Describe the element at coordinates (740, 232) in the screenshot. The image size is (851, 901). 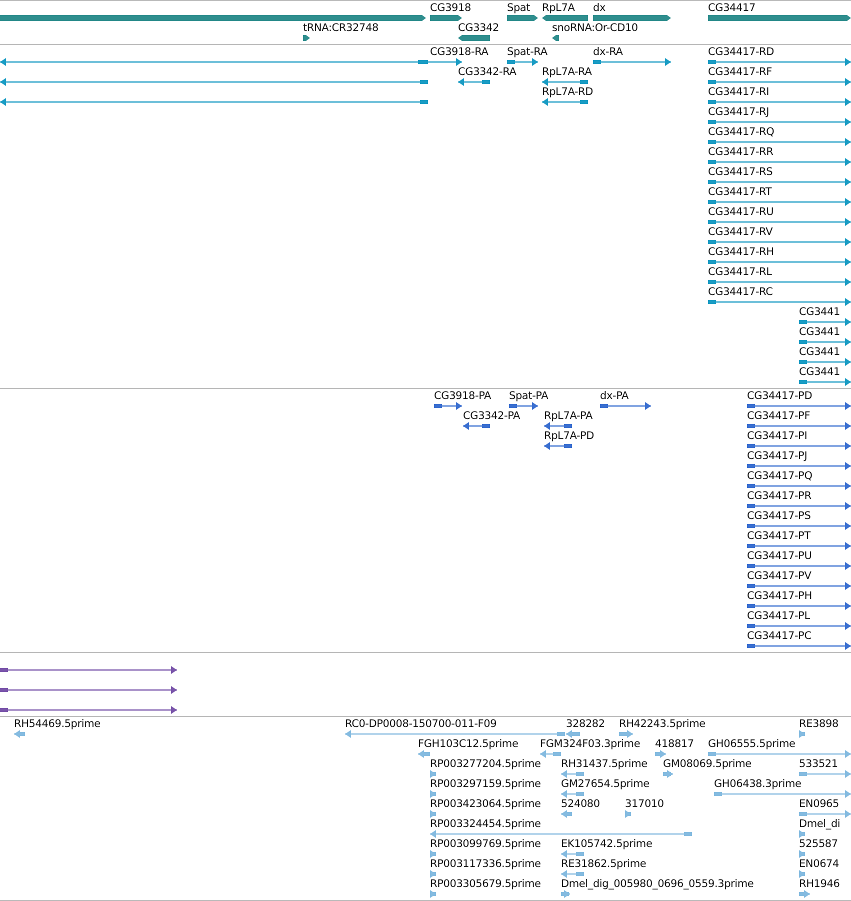
I see `feature-label: CG34417-RV` at that location.